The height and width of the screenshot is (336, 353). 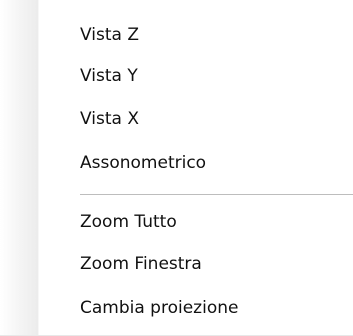 What do you see at coordinates (176, 35) in the screenshot?
I see `menu-item-vista-z: Vista Z` at bounding box center [176, 35].